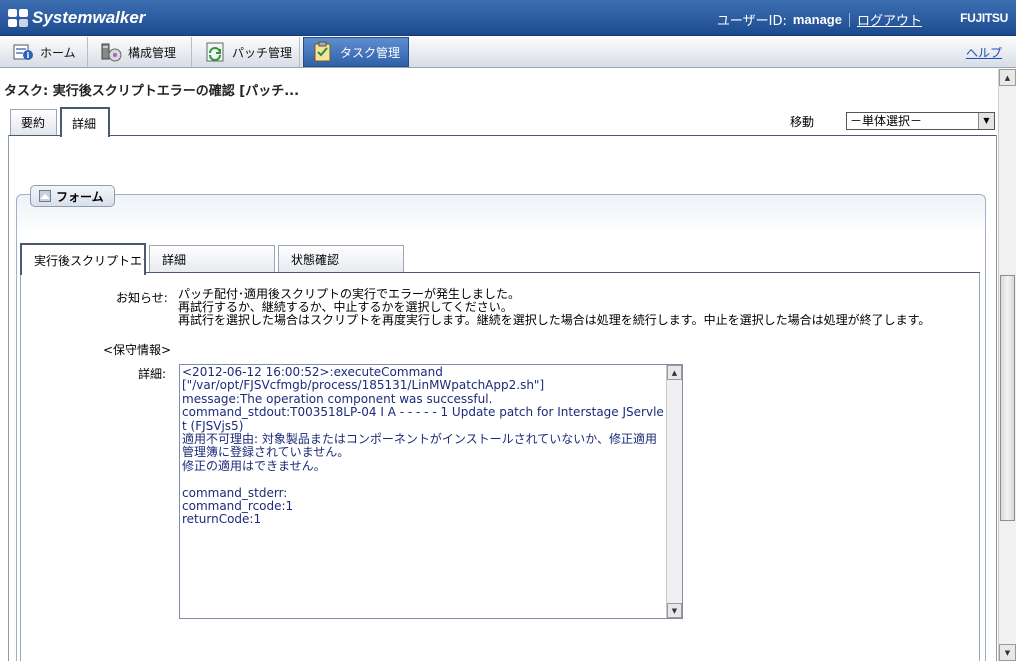 This screenshot has height=661, width=1016. Describe the element at coordinates (886, 121) in the screenshot. I see `move-select-value: －単体選択－` at that location.